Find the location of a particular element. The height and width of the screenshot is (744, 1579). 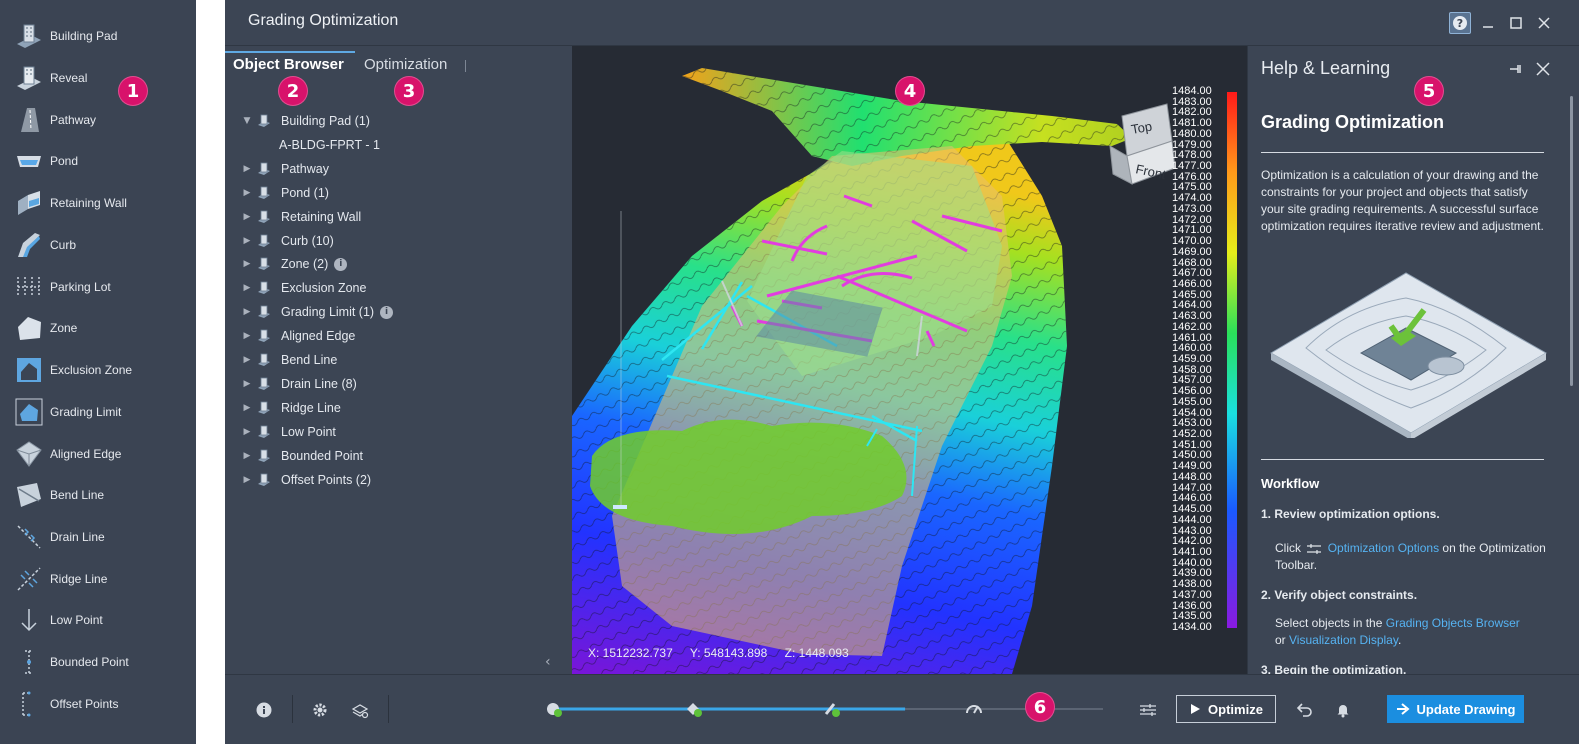

palette-item-parking-lot: Parking Lot is located at coordinates (98, 287).